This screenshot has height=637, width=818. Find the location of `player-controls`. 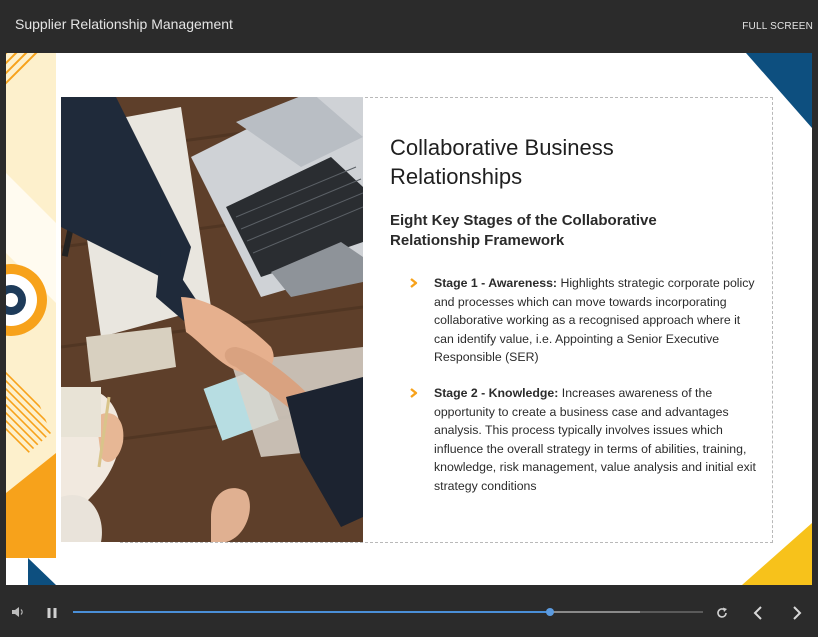

player-controls is located at coordinates (409, 613).